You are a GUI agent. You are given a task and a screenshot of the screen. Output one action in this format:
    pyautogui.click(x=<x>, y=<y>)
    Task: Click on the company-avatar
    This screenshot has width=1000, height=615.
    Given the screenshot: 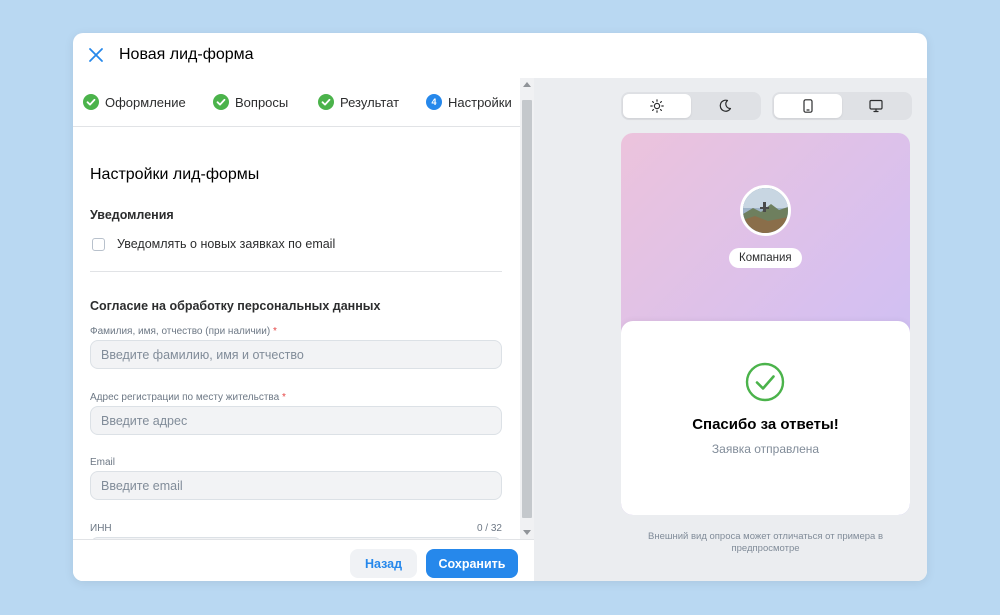 What is the action you would take?
    pyautogui.click(x=765, y=210)
    